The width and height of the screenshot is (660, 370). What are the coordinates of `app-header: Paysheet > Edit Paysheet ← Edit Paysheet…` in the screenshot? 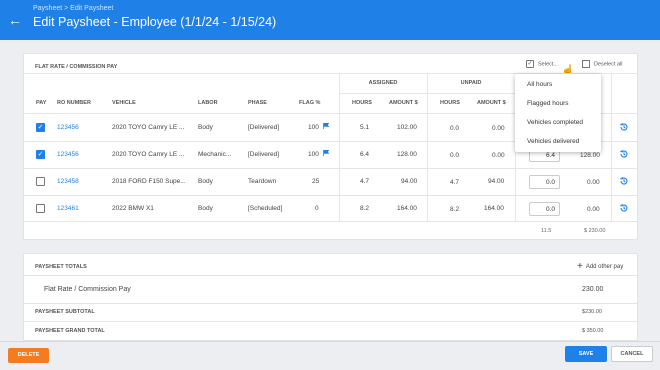 It's located at (330, 20).